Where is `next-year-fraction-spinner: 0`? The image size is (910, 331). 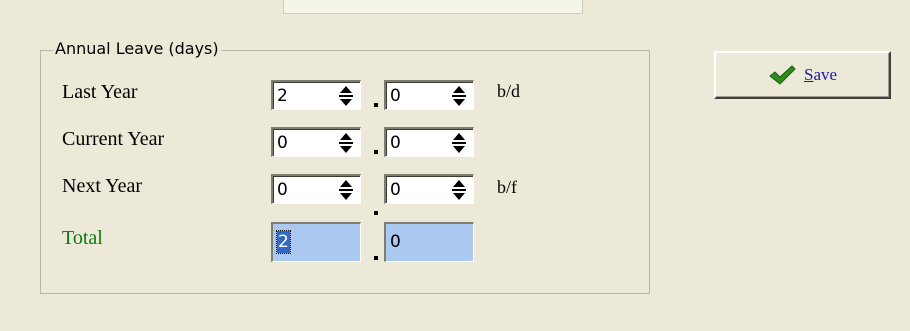
next-year-fraction-spinner: 0 is located at coordinates (429, 189).